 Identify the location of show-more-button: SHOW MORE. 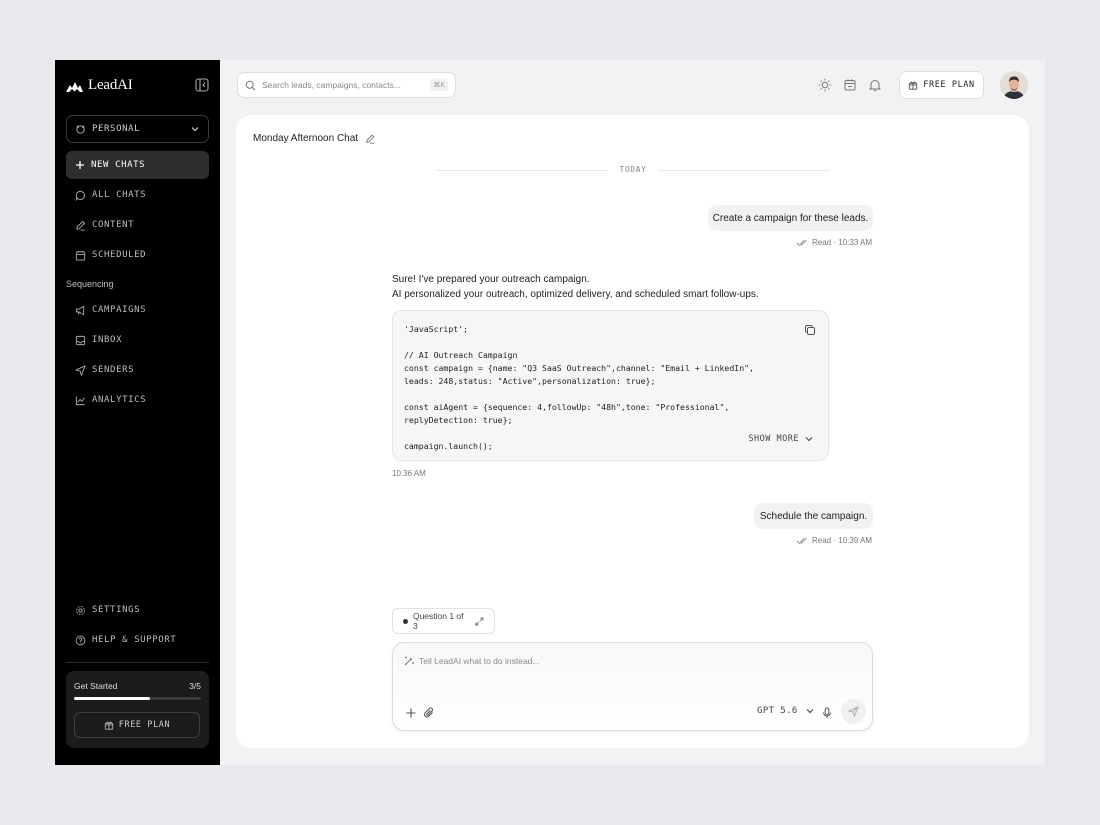
(781, 439).